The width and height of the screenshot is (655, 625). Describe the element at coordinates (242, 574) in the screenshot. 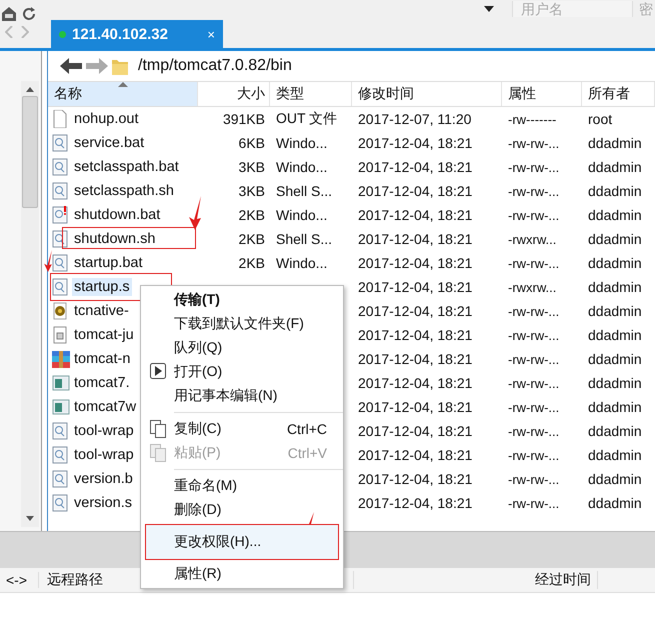

I see `menu-item: 属性(R)` at that location.